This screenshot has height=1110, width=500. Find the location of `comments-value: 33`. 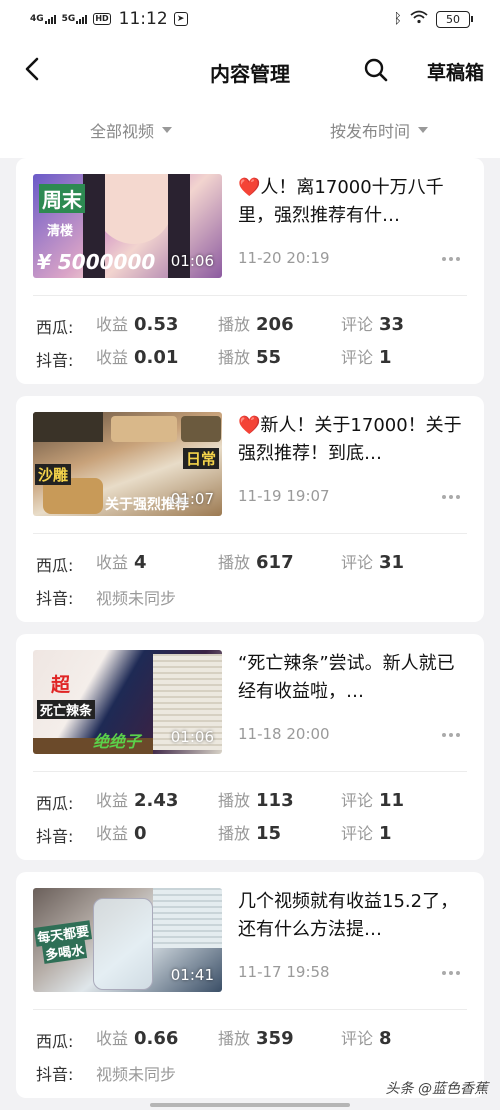

comments-value: 33 is located at coordinates (392, 324).